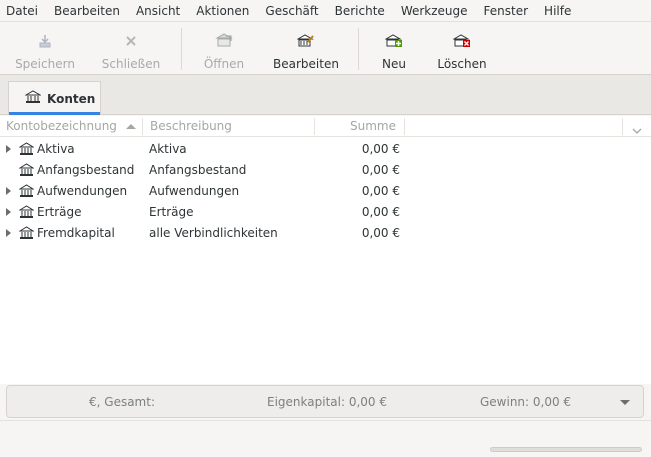 This screenshot has height=457, width=651. What do you see at coordinates (171, 212) in the screenshot?
I see `account-description: Erträge` at bounding box center [171, 212].